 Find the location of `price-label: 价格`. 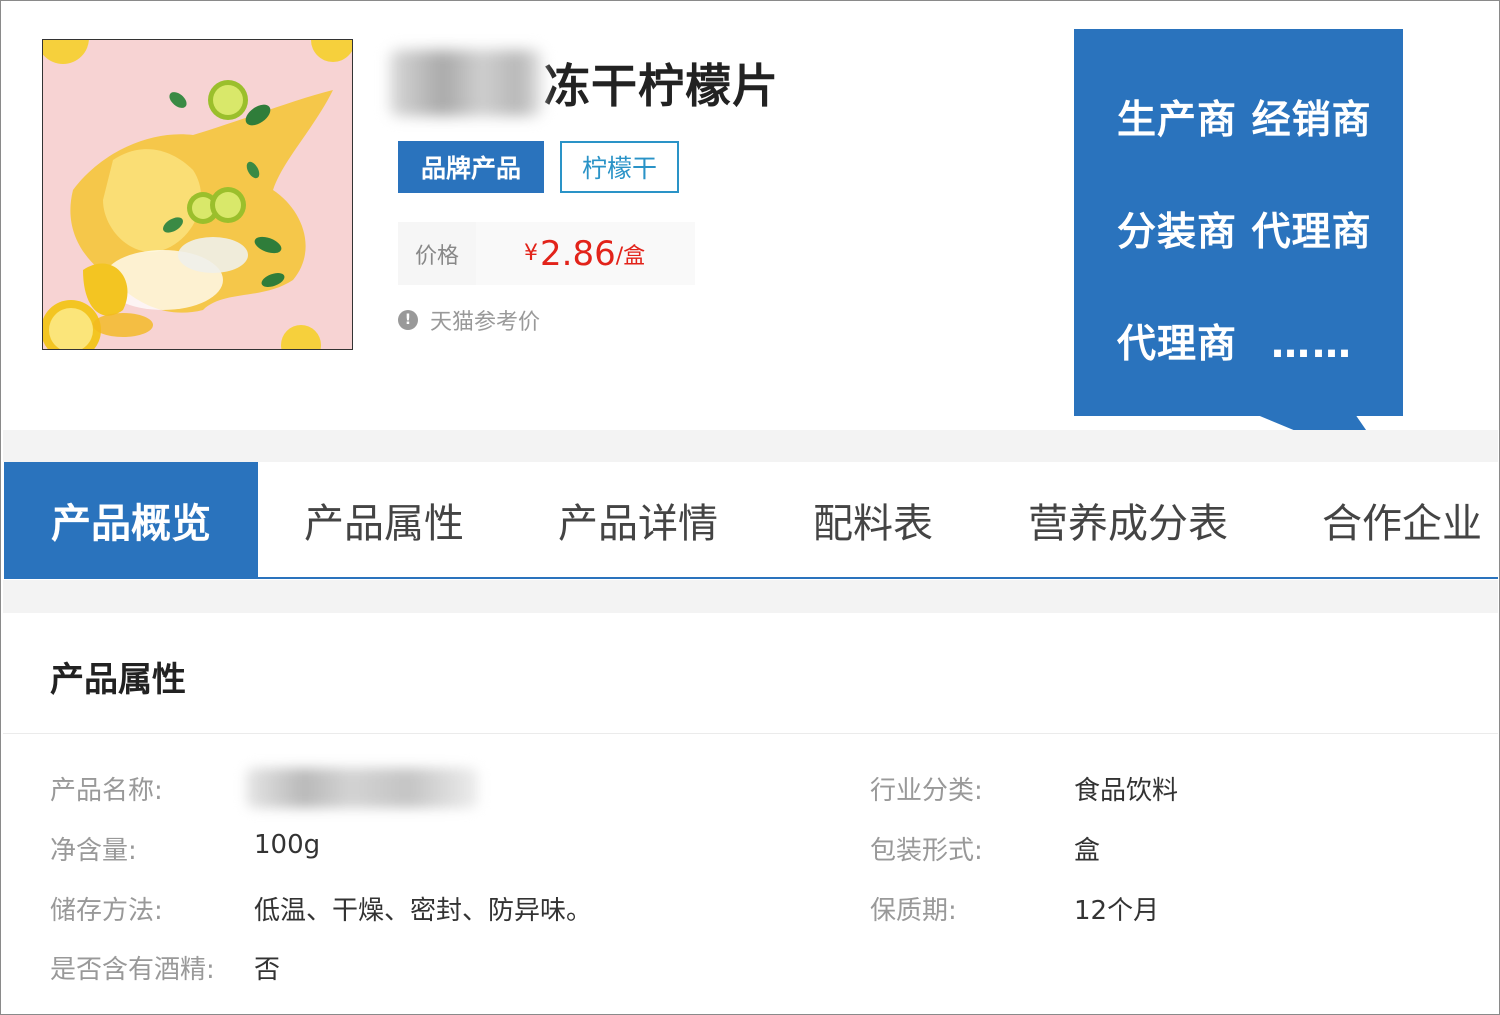

price-label: 价格 is located at coordinates (436, 256).